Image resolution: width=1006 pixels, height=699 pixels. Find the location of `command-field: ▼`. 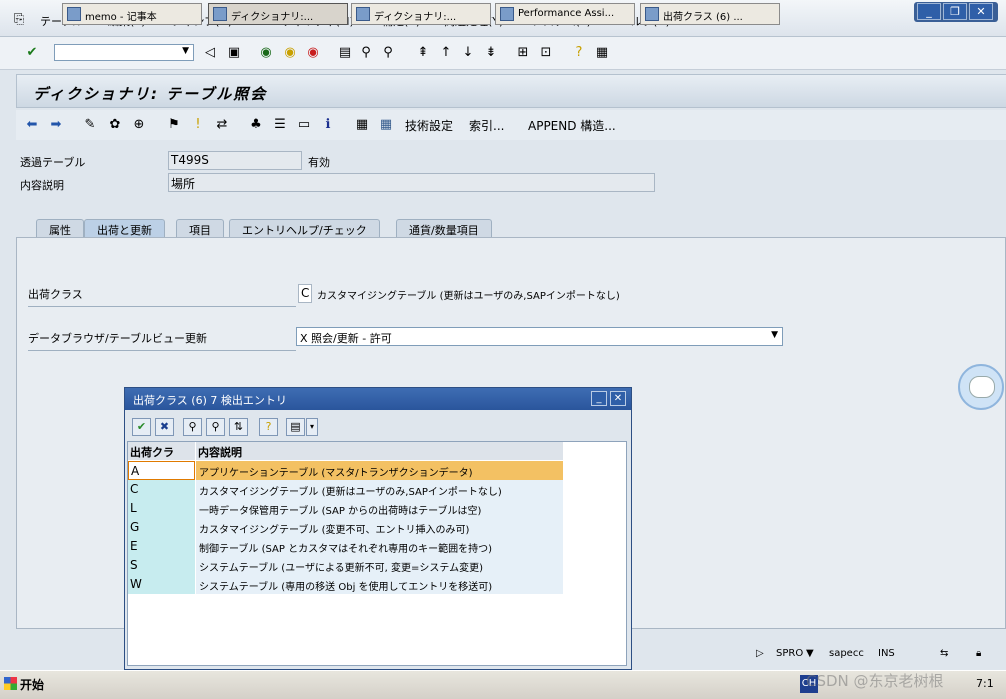

command-field: ▼ is located at coordinates (124, 52).